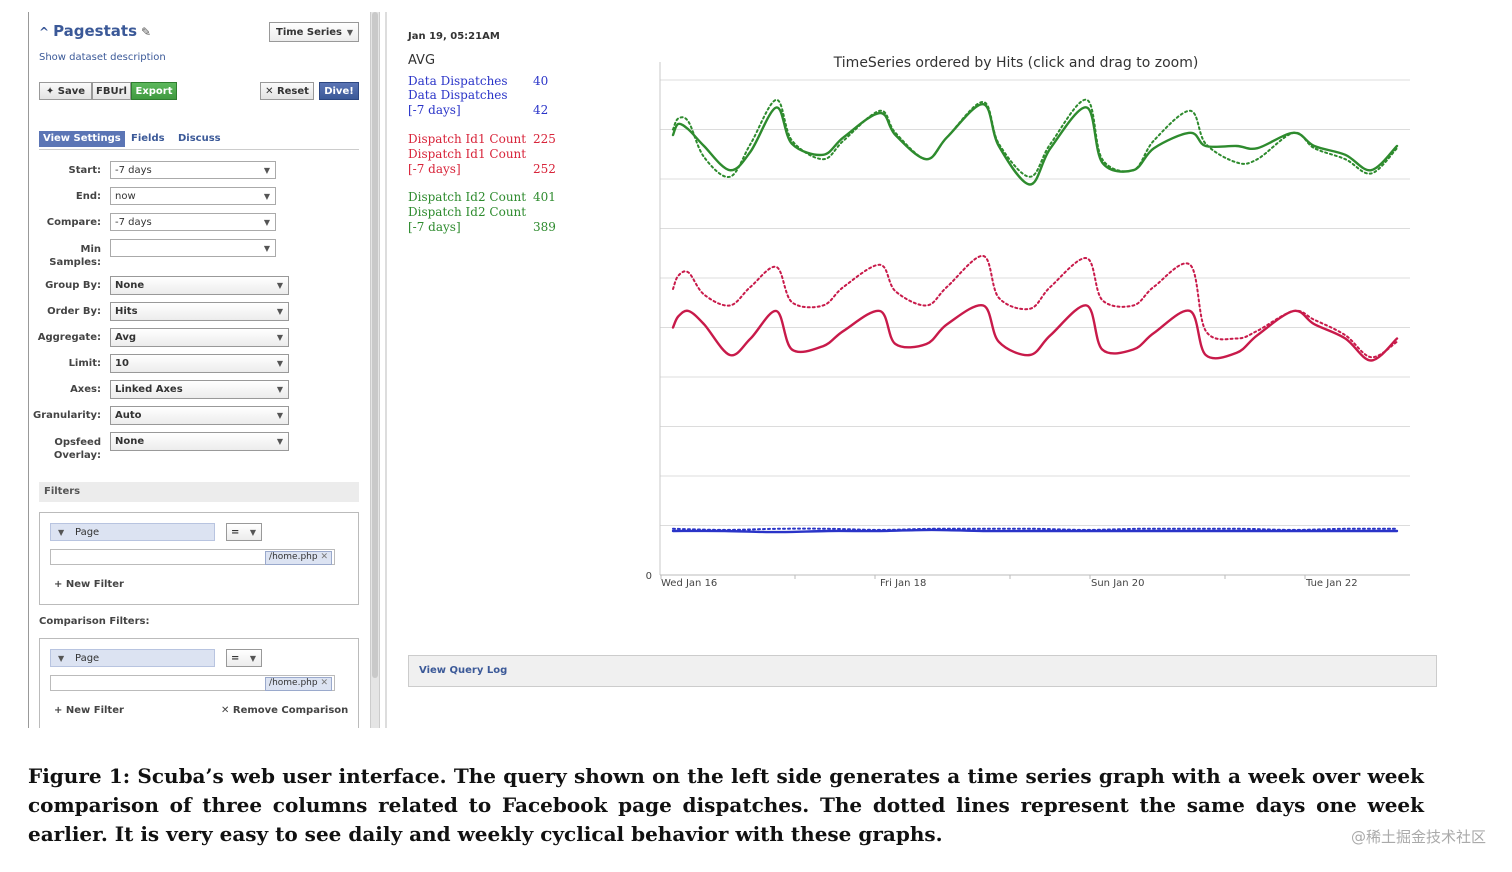  I want to click on watermark: @稀土掘金技术社区, so click(1418, 837).